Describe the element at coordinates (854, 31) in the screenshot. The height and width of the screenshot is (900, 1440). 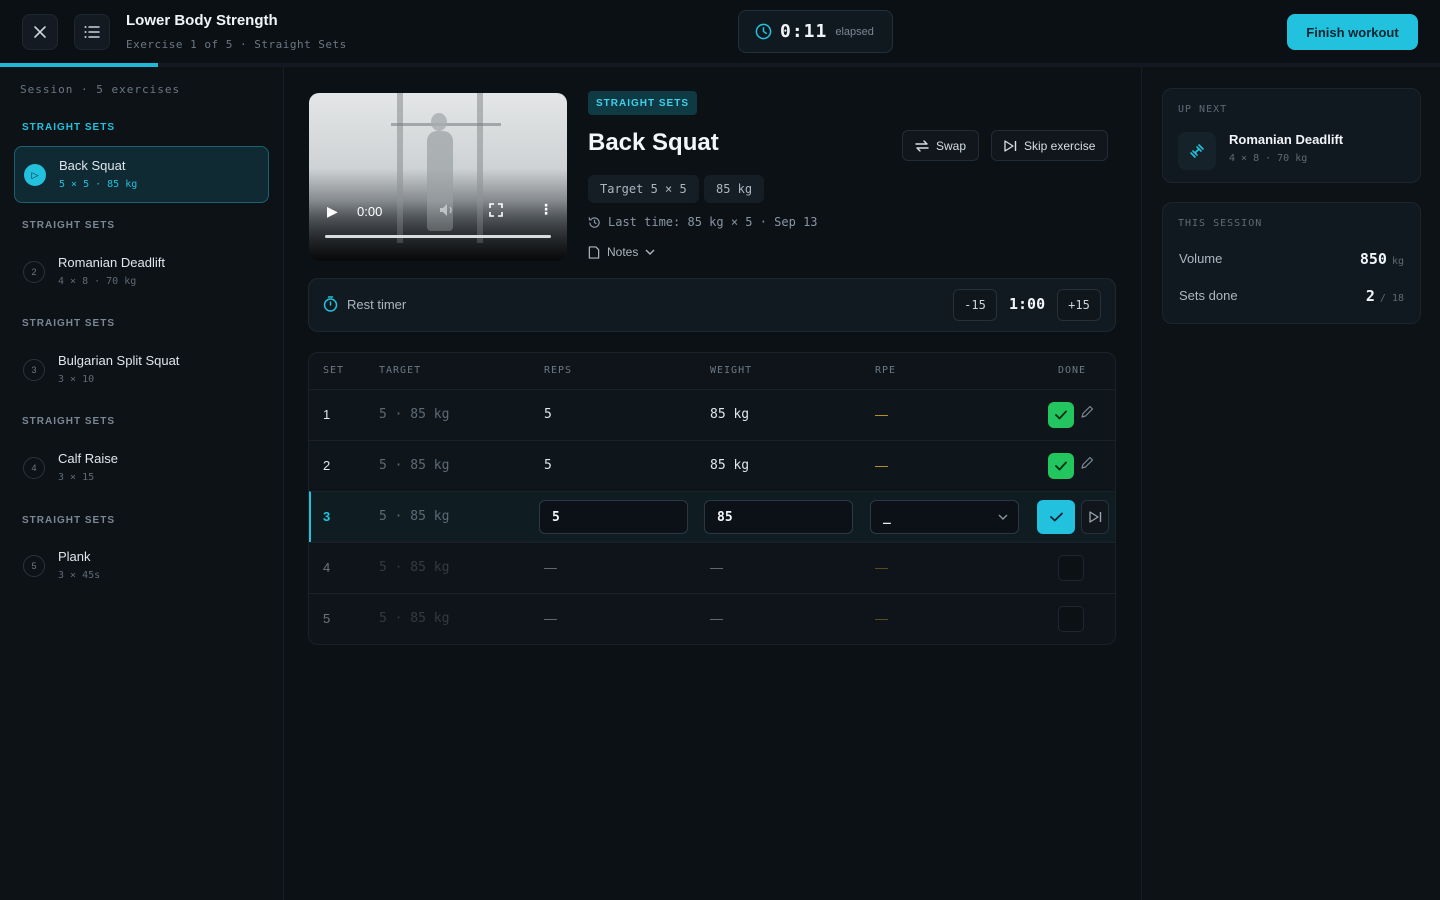
I see `elapsed-label: elapsed` at that location.